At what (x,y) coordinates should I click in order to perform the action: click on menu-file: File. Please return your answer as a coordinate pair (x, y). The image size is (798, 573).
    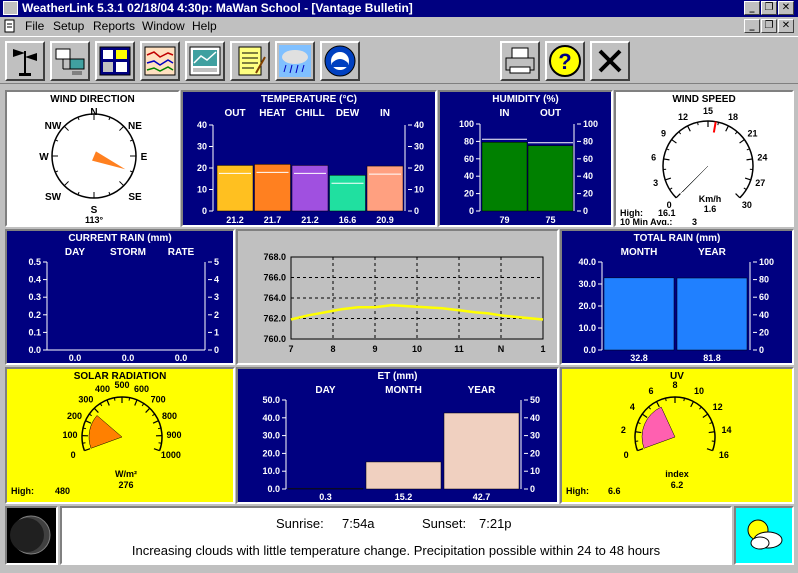
    Looking at the image, I should click on (34, 26).